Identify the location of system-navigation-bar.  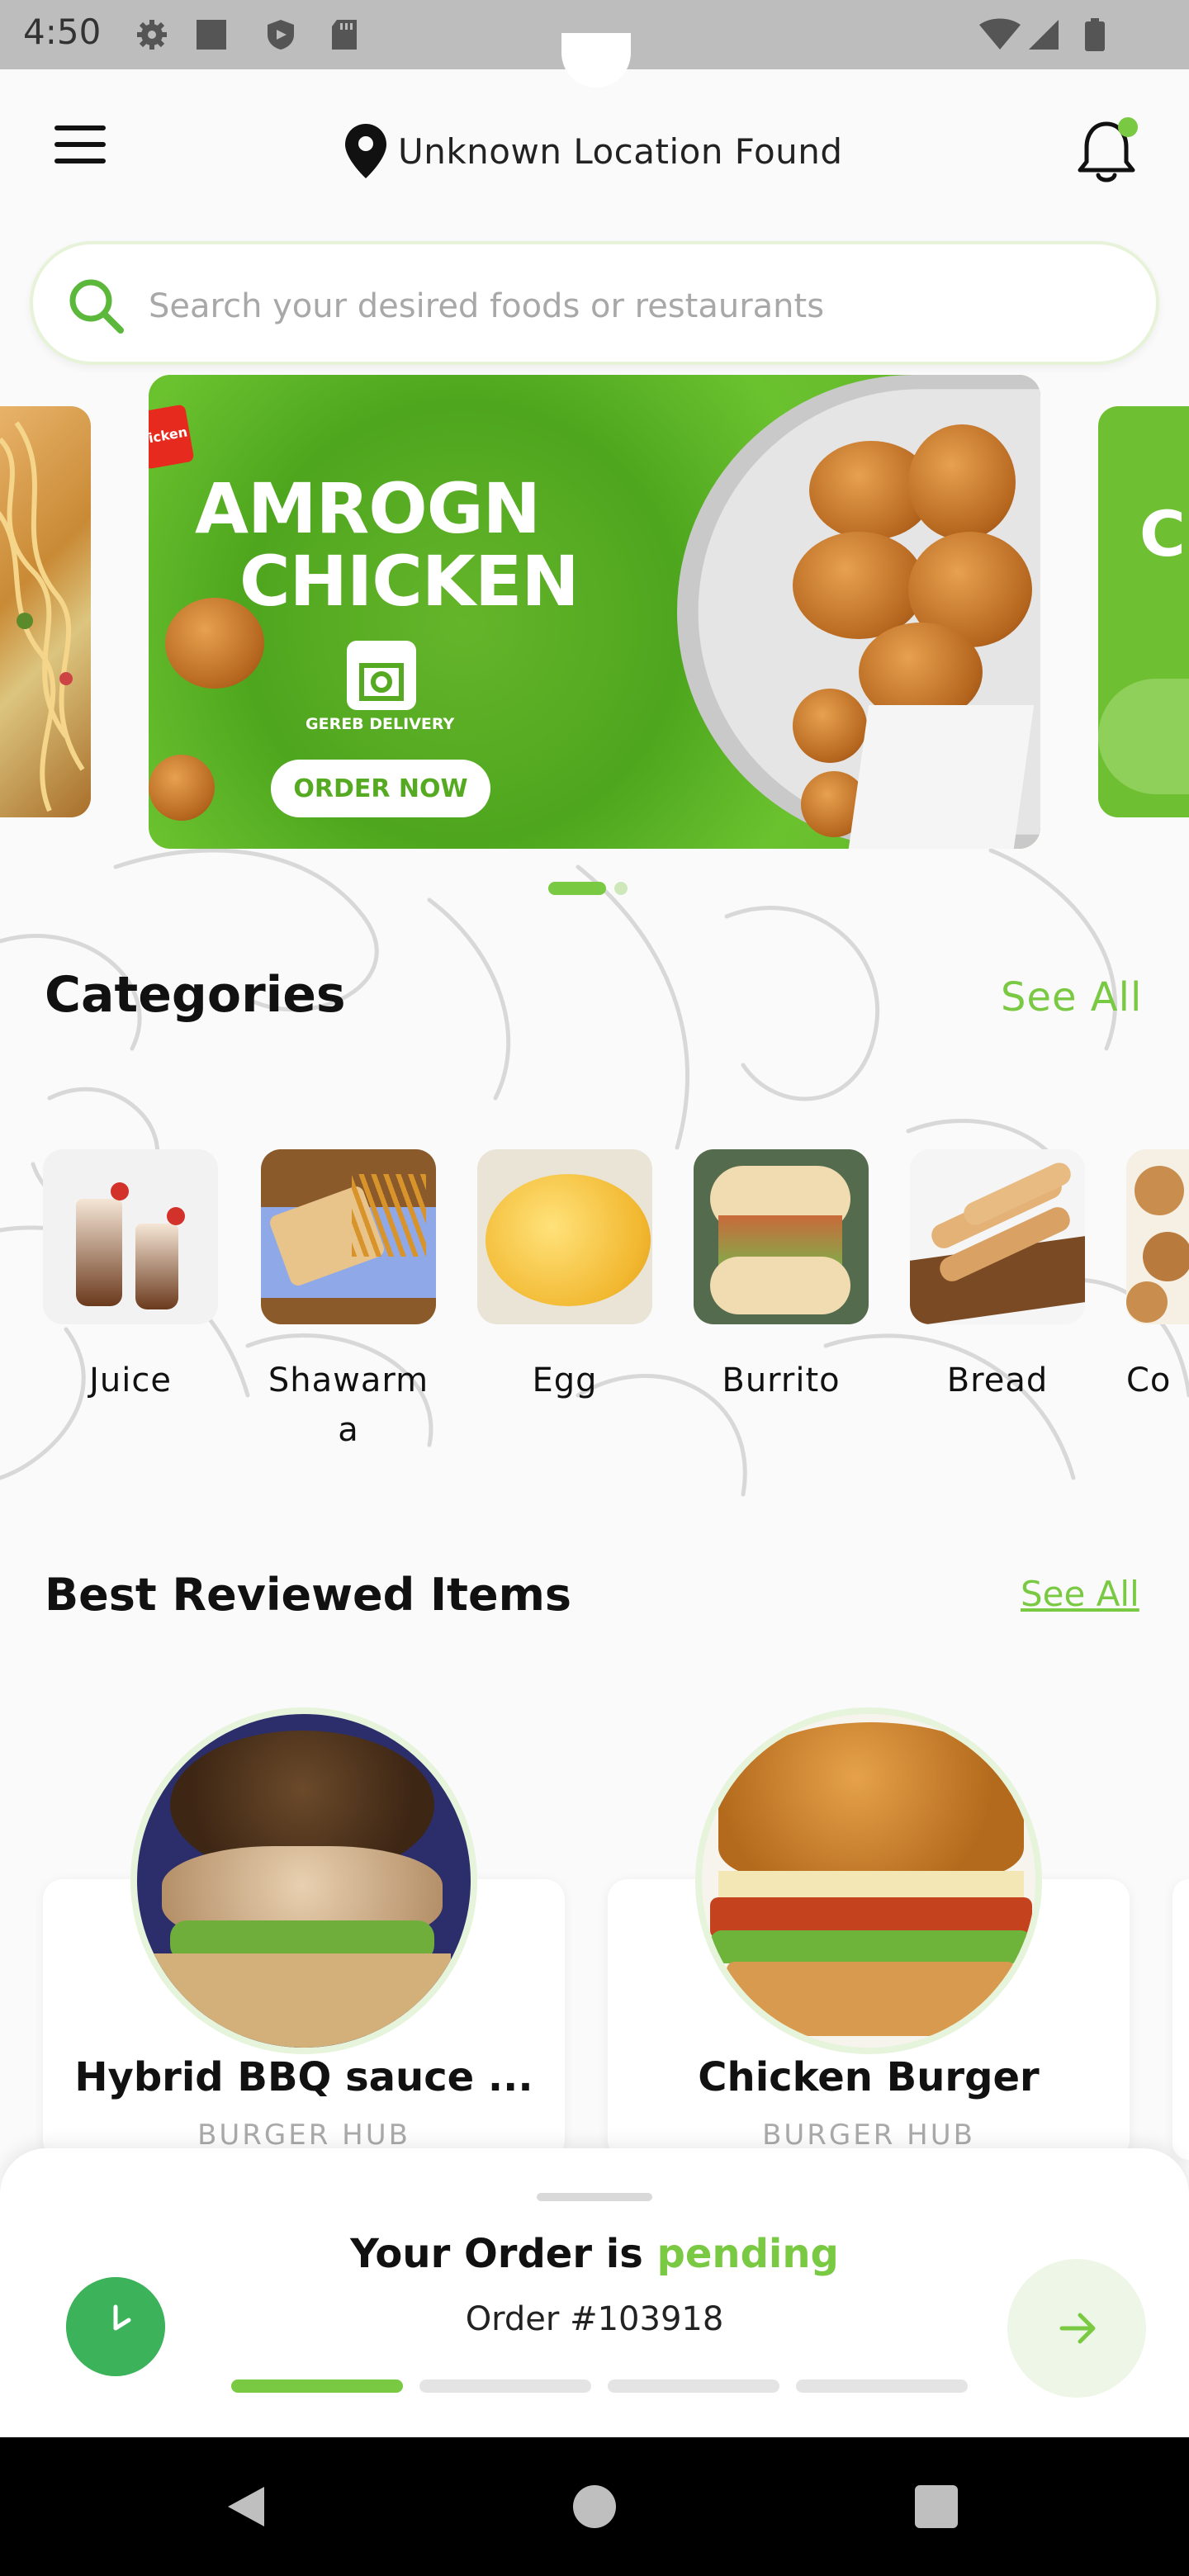
(594, 2506).